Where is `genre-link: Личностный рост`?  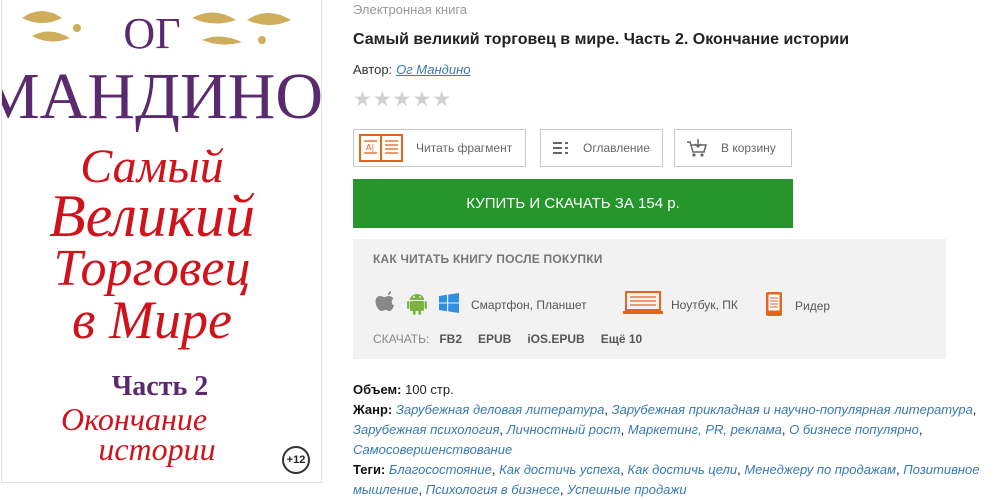
genre-link: Личностный рост is located at coordinates (564, 429).